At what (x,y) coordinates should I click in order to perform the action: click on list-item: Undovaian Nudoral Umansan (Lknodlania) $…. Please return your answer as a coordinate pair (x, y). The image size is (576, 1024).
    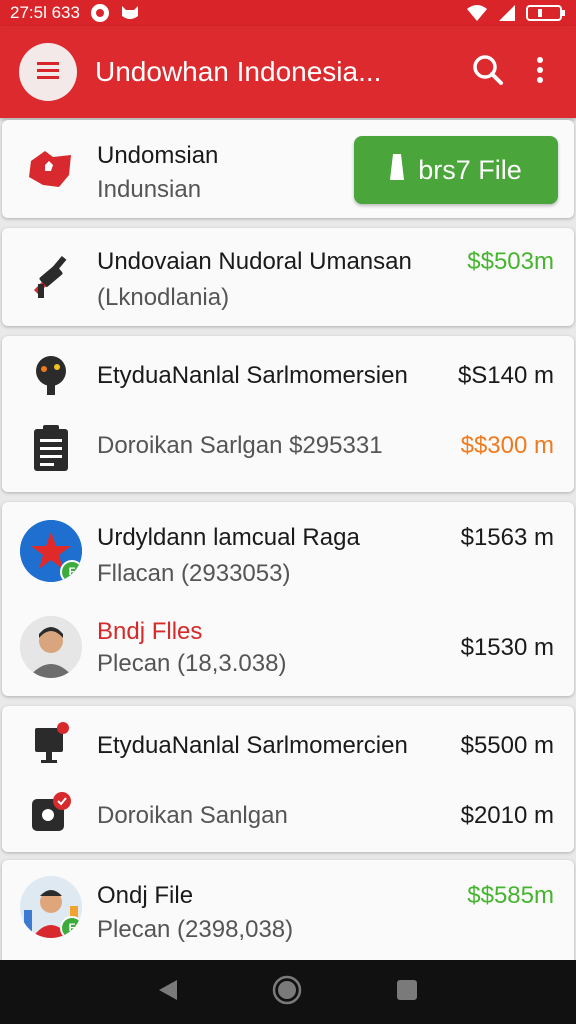
    Looking at the image, I should click on (288, 277).